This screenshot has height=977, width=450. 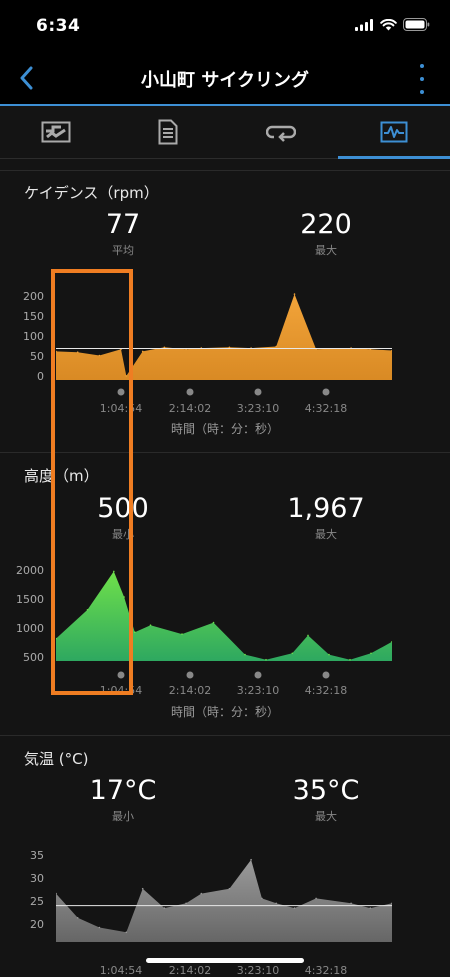 I want to click on status-icons, so click(x=392, y=24).